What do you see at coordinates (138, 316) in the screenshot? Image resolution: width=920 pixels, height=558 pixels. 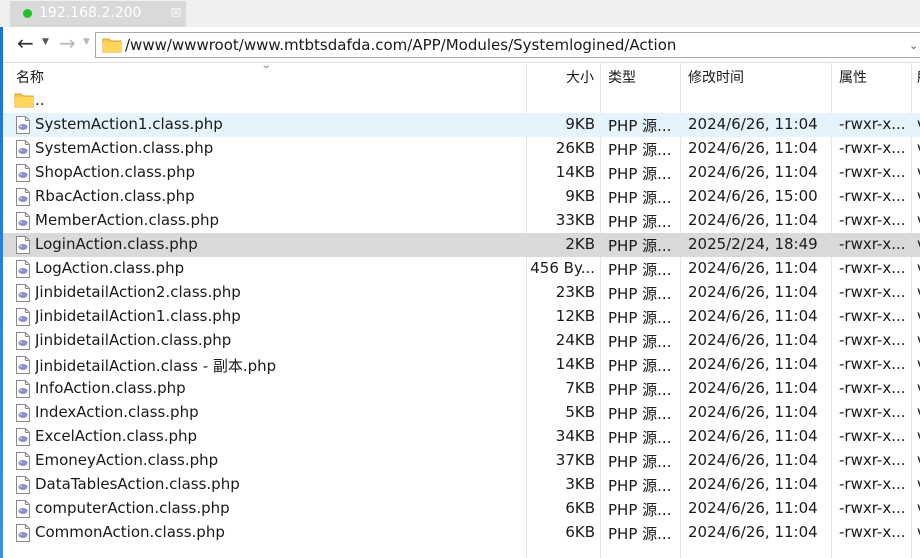 I see `file-name: JinbidetailAction1.class.php` at bounding box center [138, 316].